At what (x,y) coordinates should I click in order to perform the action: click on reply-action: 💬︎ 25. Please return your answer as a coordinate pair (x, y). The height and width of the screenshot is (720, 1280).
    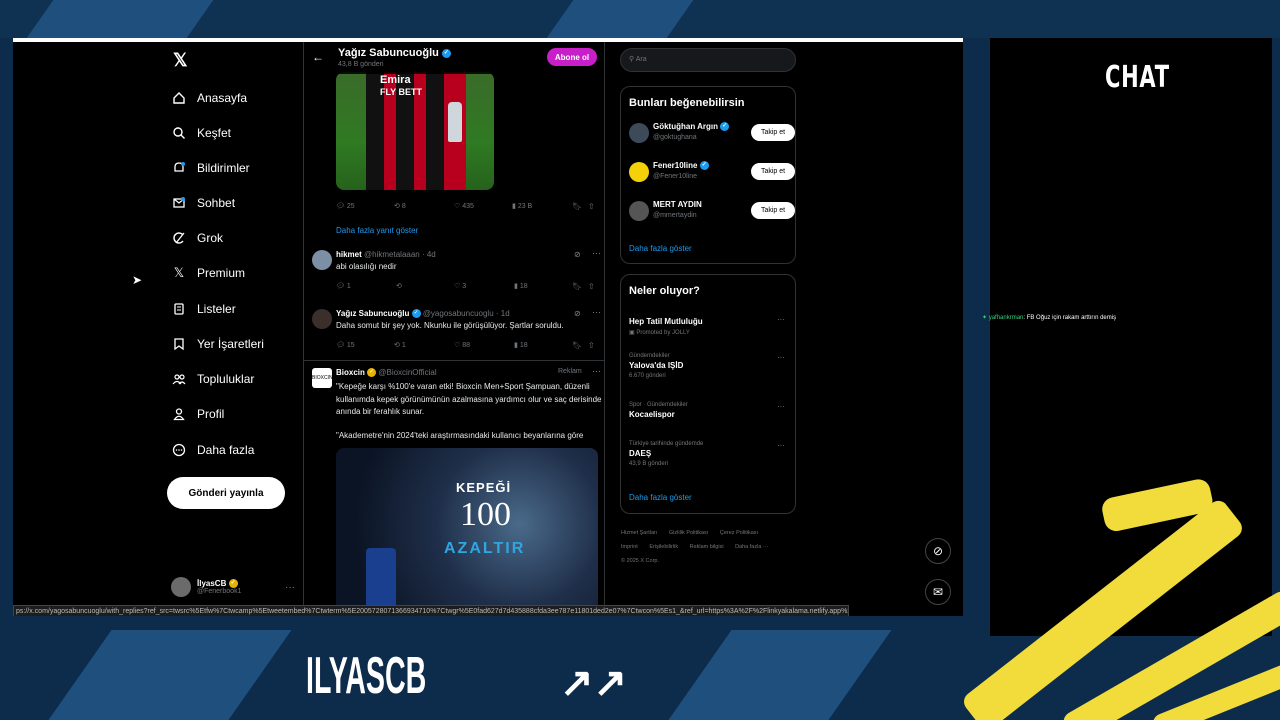
    Looking at the image, I should click on (345, 206).